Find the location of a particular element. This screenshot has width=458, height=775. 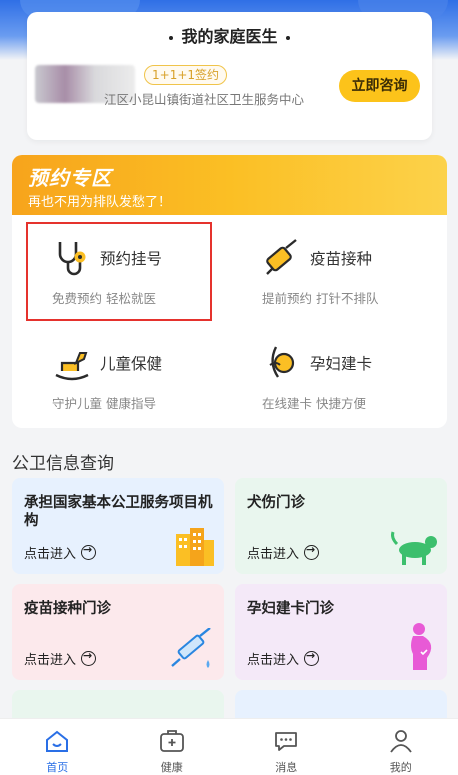

service-desc: 在线建卡 快捷方便 is located at coordinates (314, 403).